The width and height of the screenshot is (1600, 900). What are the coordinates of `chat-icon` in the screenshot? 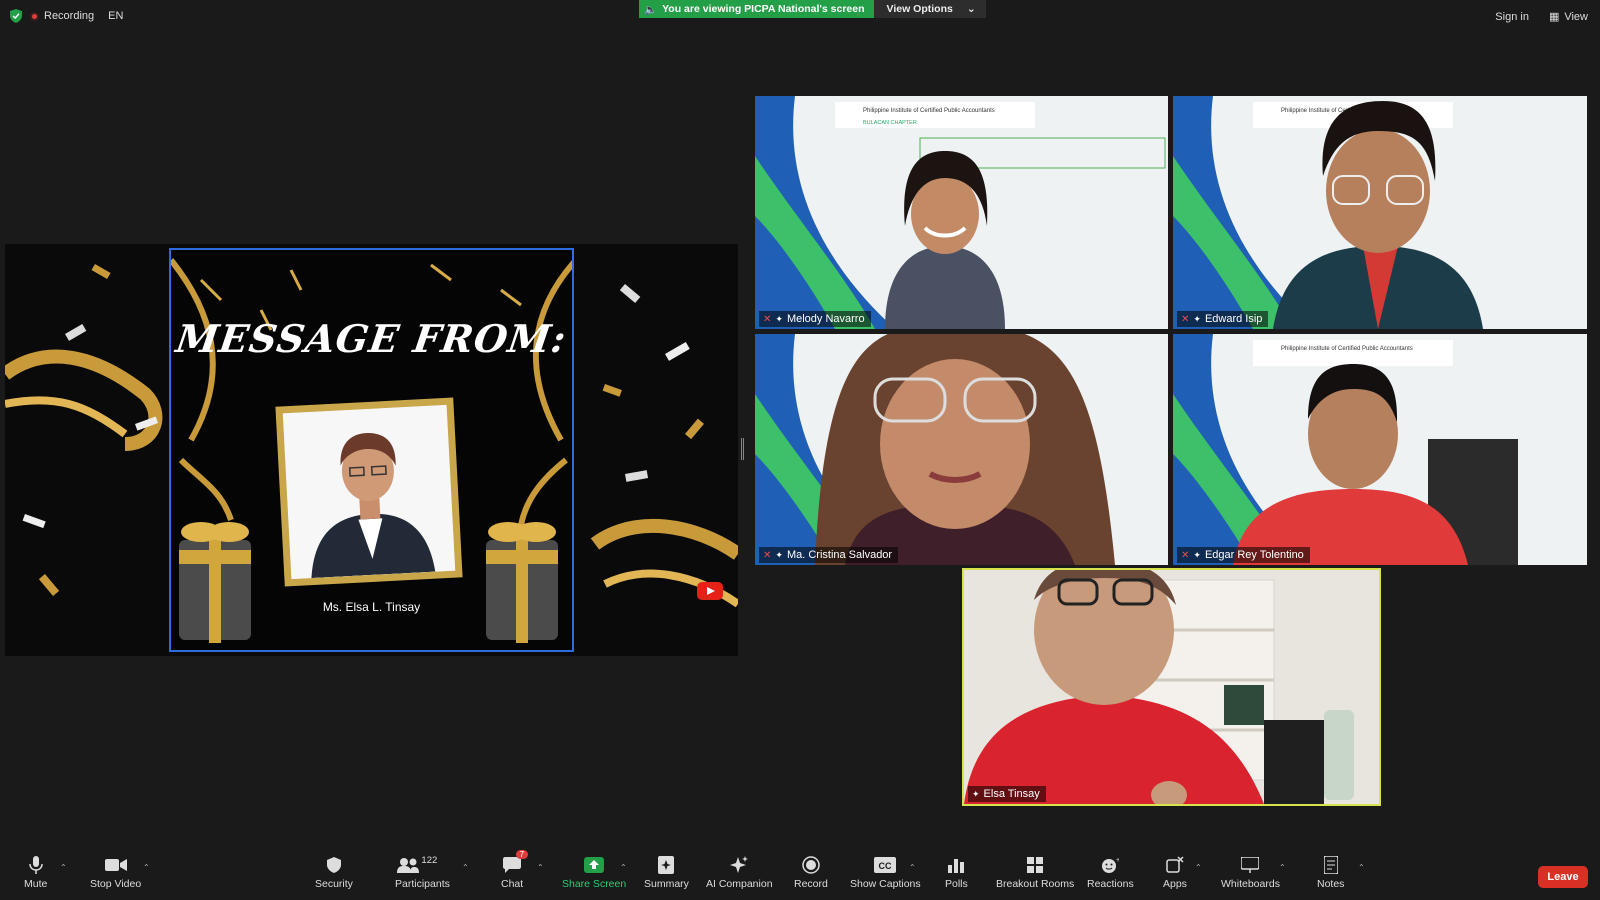 It's located at (512, 865).